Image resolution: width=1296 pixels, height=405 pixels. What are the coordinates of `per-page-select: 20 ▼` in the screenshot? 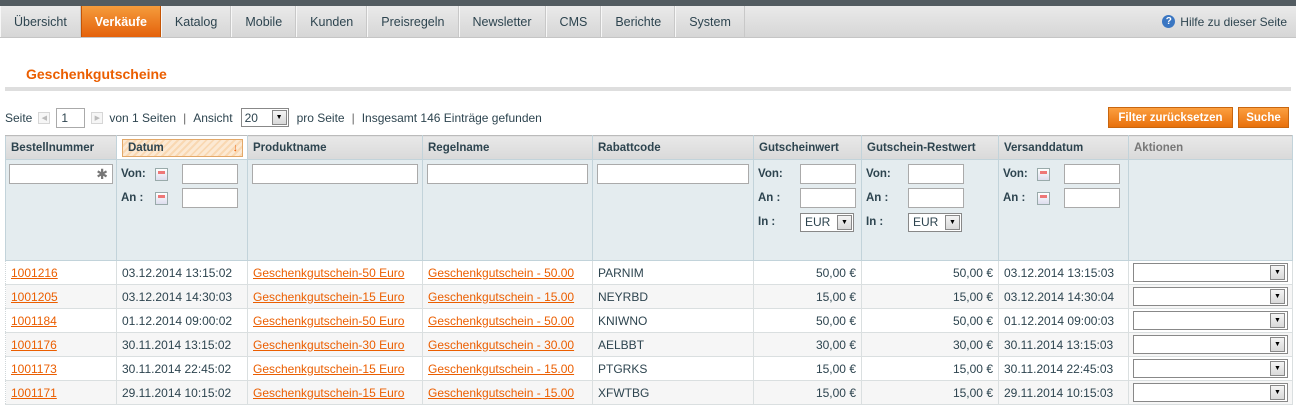 It's located at (264, 117).